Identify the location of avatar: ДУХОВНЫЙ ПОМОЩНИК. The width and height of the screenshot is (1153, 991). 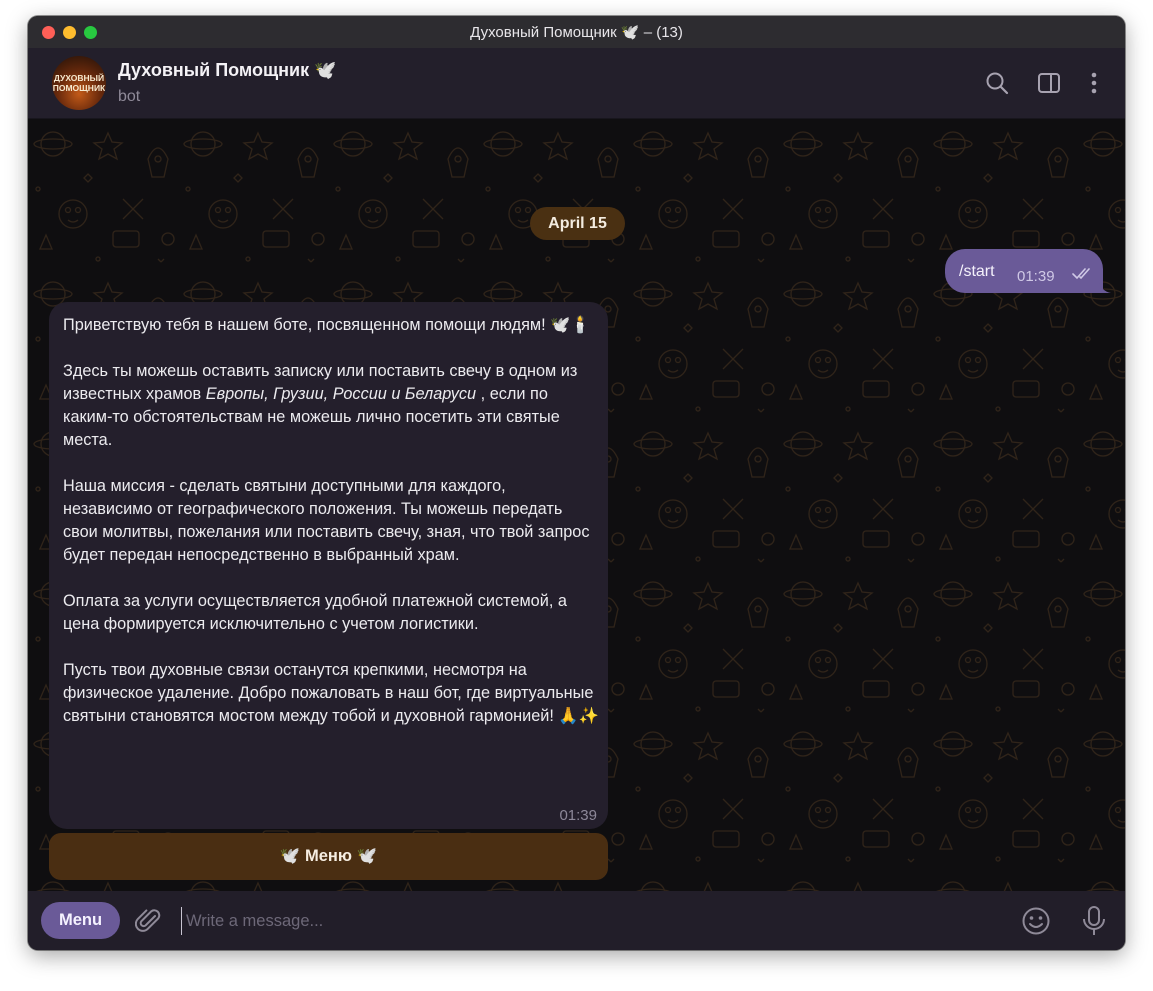
(79, 83).